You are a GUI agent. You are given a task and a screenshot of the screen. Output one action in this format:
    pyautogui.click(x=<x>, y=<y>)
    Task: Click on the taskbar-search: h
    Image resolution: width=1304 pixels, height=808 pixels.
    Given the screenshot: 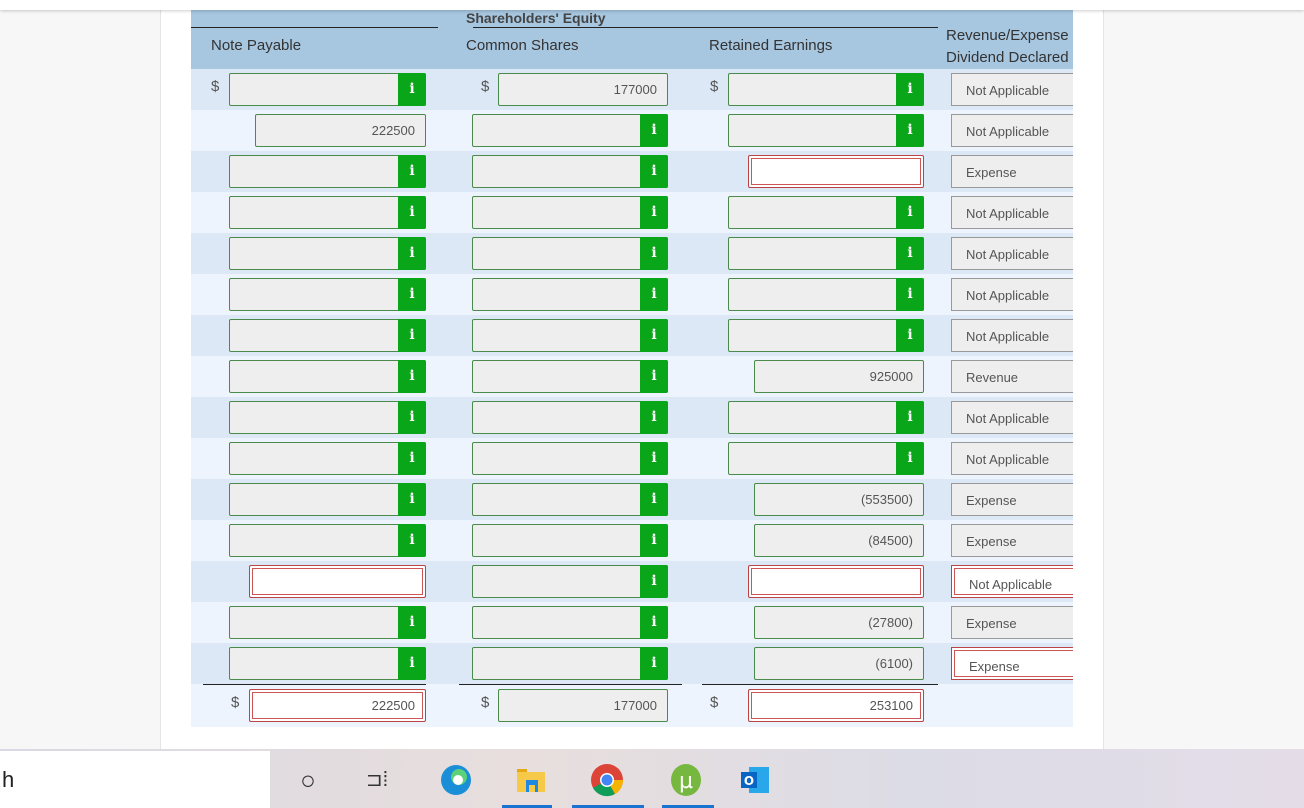 What is the action you would take?
    pyautogui.click(x=135, y=779)
    